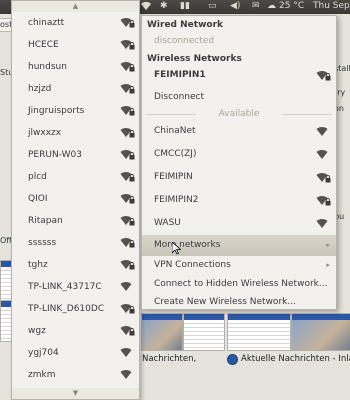 Image resolution: width=350 pixels, height=400 pixels. I want to click on network-ssid: ygj704, so click(43, 353).